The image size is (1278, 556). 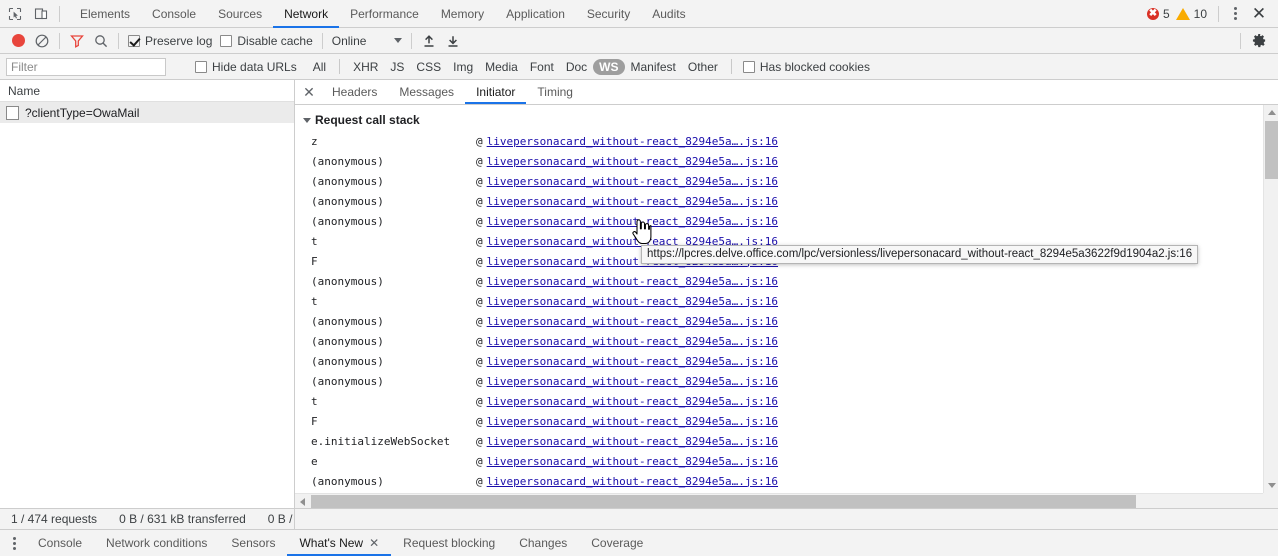 What do you see at coordinates (14, 543) in the screenshot?
I see `drawer-more-options-icon` at bounding box center [14, 543].